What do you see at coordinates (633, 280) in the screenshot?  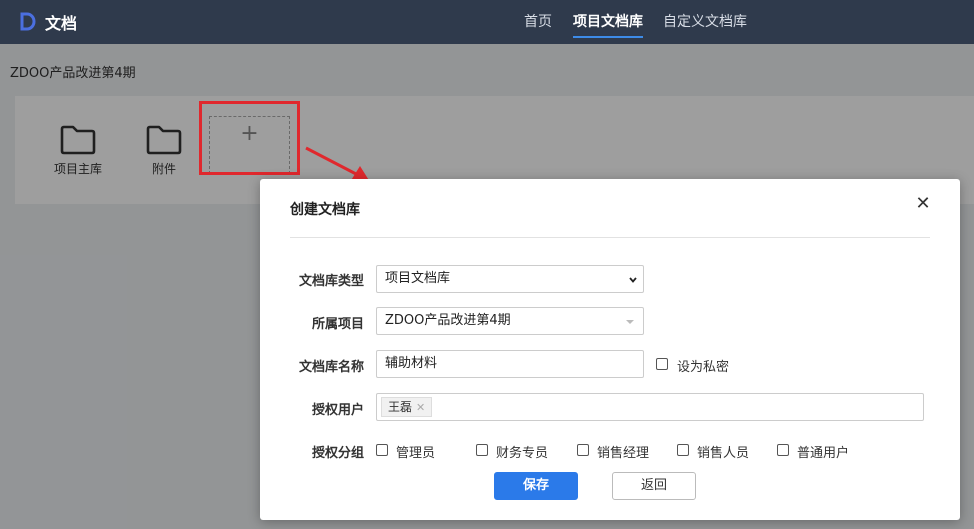 I see `chevron-down-icon` at bounding box center [633, 280].